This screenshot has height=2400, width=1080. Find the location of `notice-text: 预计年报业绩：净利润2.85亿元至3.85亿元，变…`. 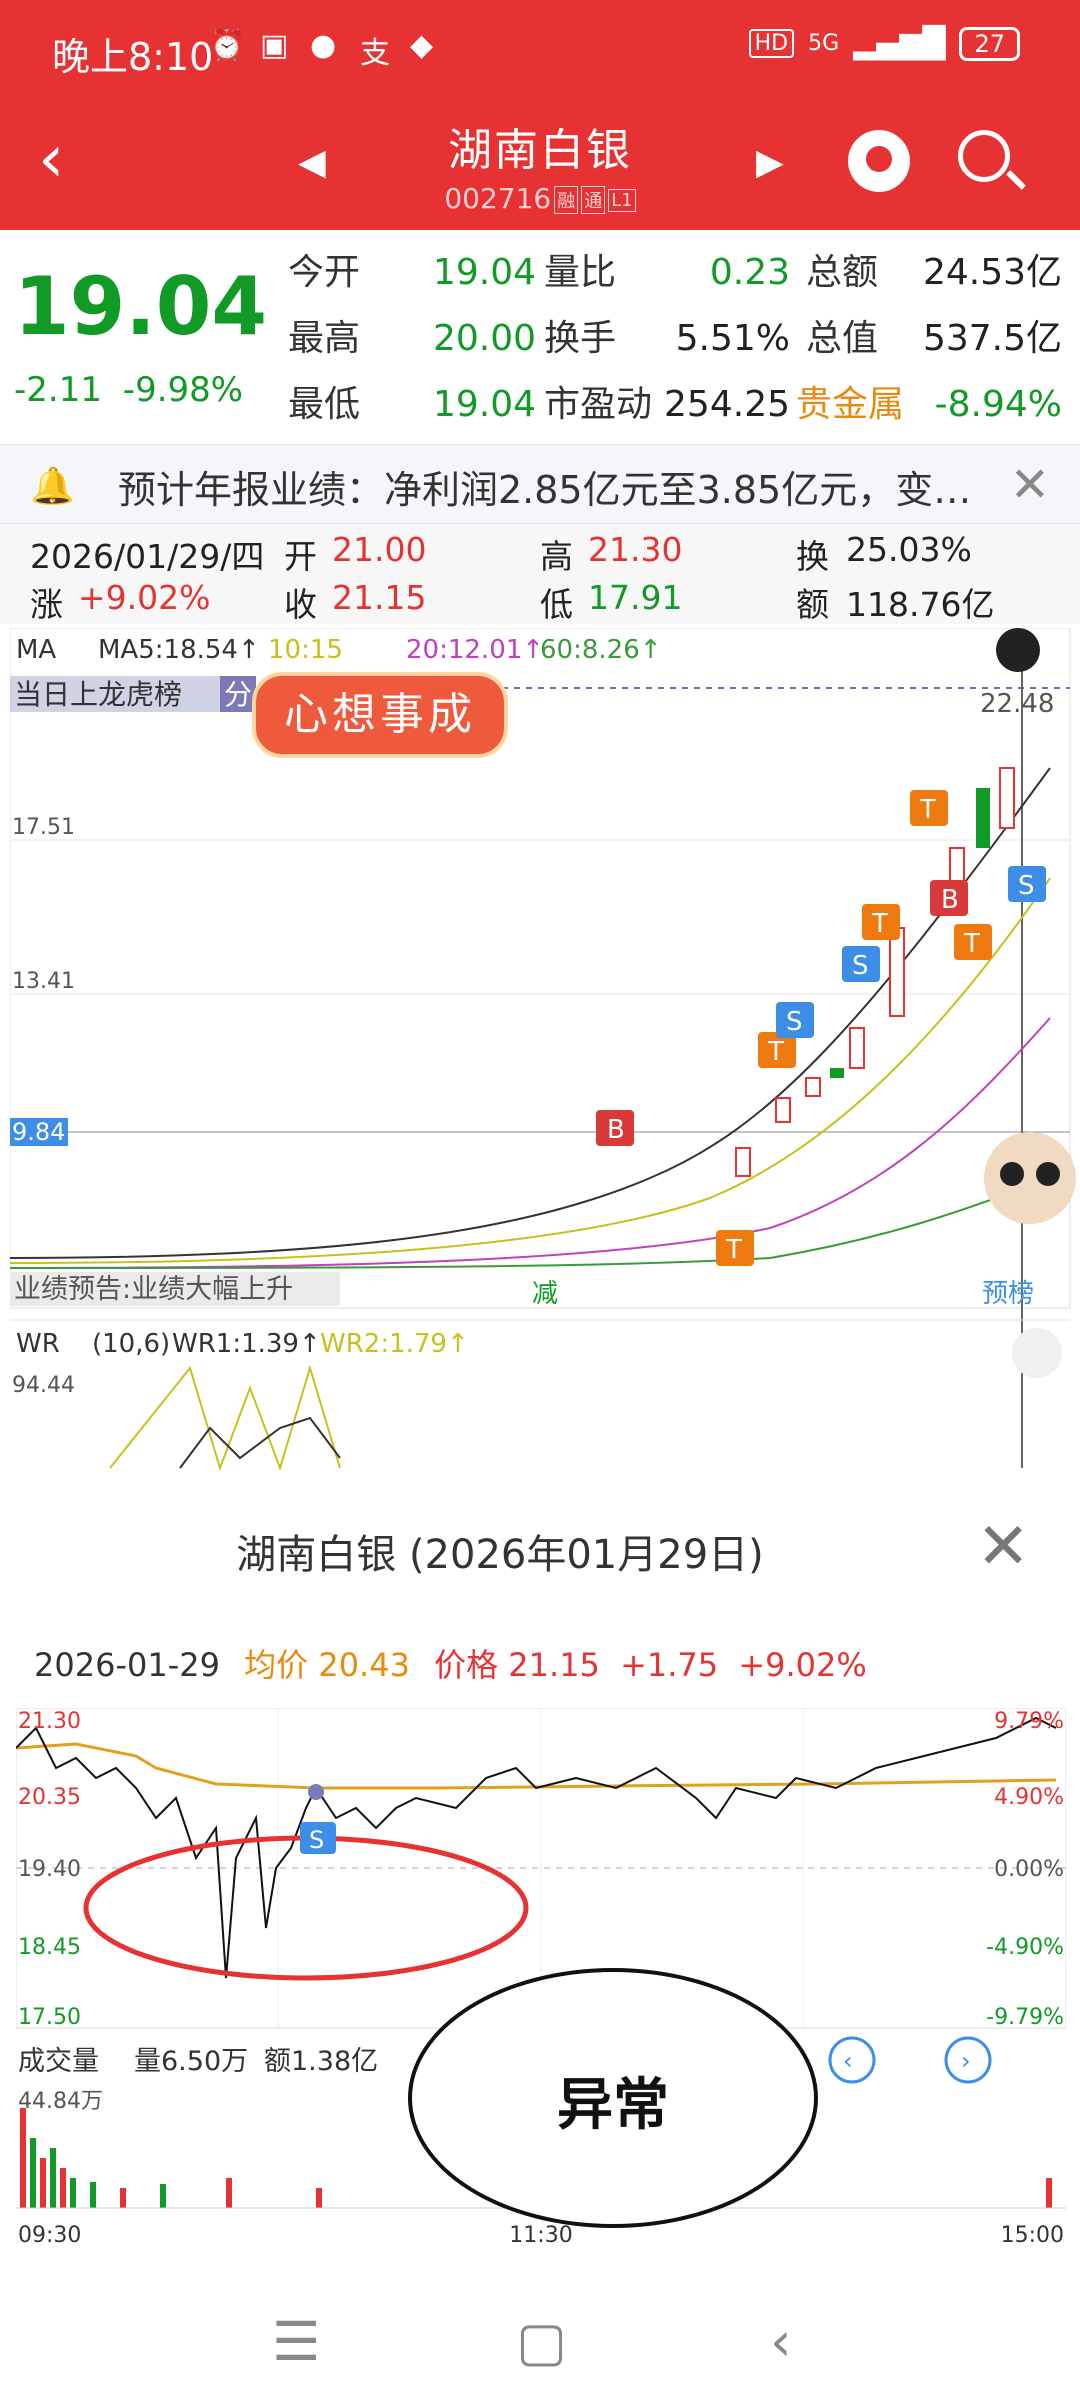

notice-text: 预计年报业绩：净利润2.85亿元至3.85亿元，变… is located at coordinates (544, 486).